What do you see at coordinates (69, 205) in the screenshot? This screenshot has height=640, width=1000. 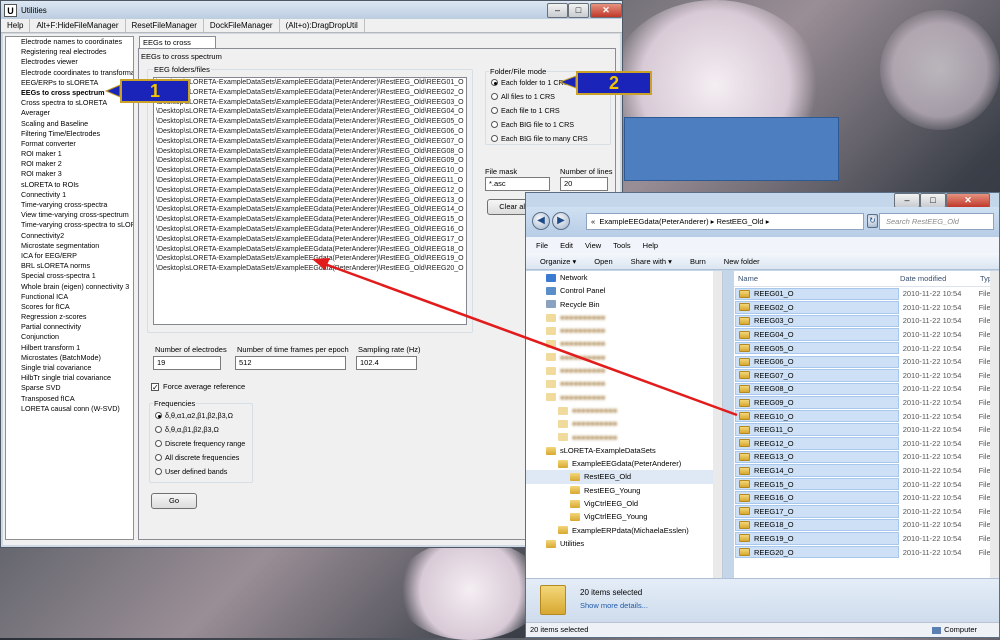 I see `utility-item: Time-varying cross-spectra` at bounding box center [69, 205].